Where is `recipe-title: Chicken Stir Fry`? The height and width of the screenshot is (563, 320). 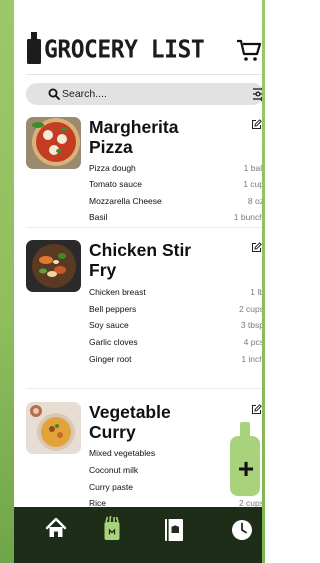
recipe-title: Chicken Stir Fry is located at coordinates (164, 260).